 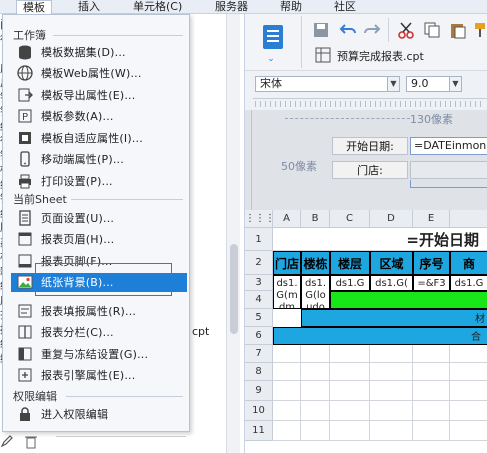 I want to click on menu-template: 模板, so click(x=34, y=7).